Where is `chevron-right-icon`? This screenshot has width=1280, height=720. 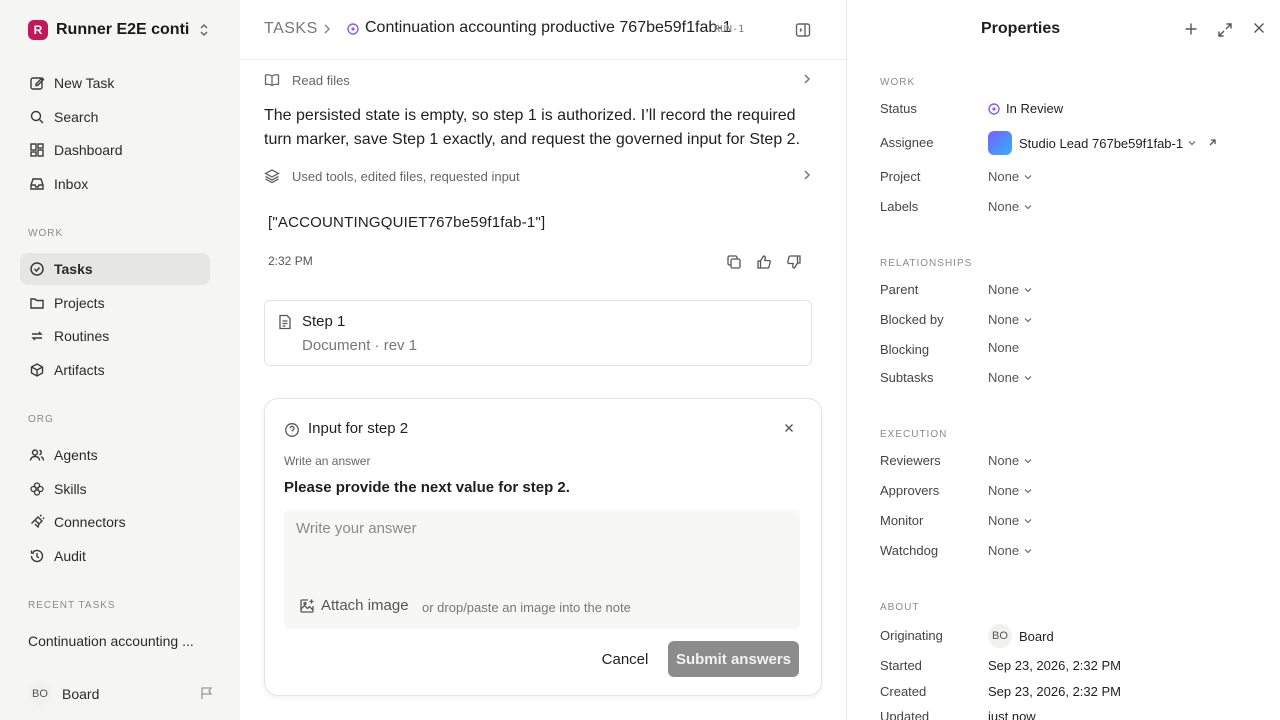 chevron-right-icon is located at coordinates (807, 79).